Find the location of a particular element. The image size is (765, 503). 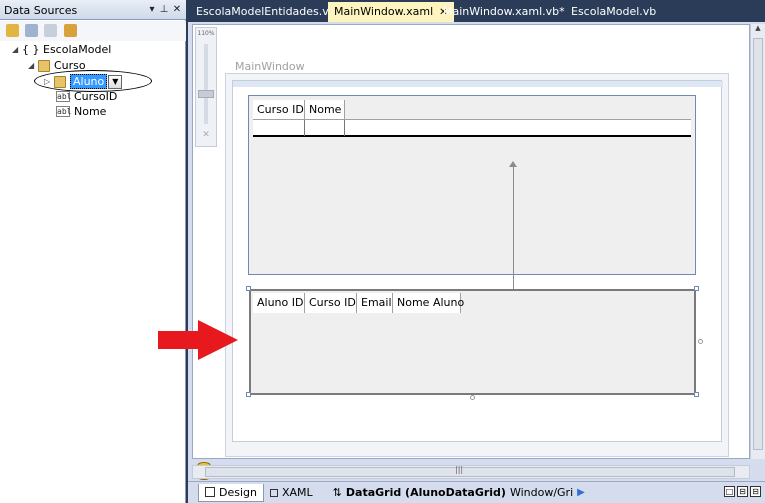

vertical-scrollbar: ▲ is located at coordinates (757, 241).